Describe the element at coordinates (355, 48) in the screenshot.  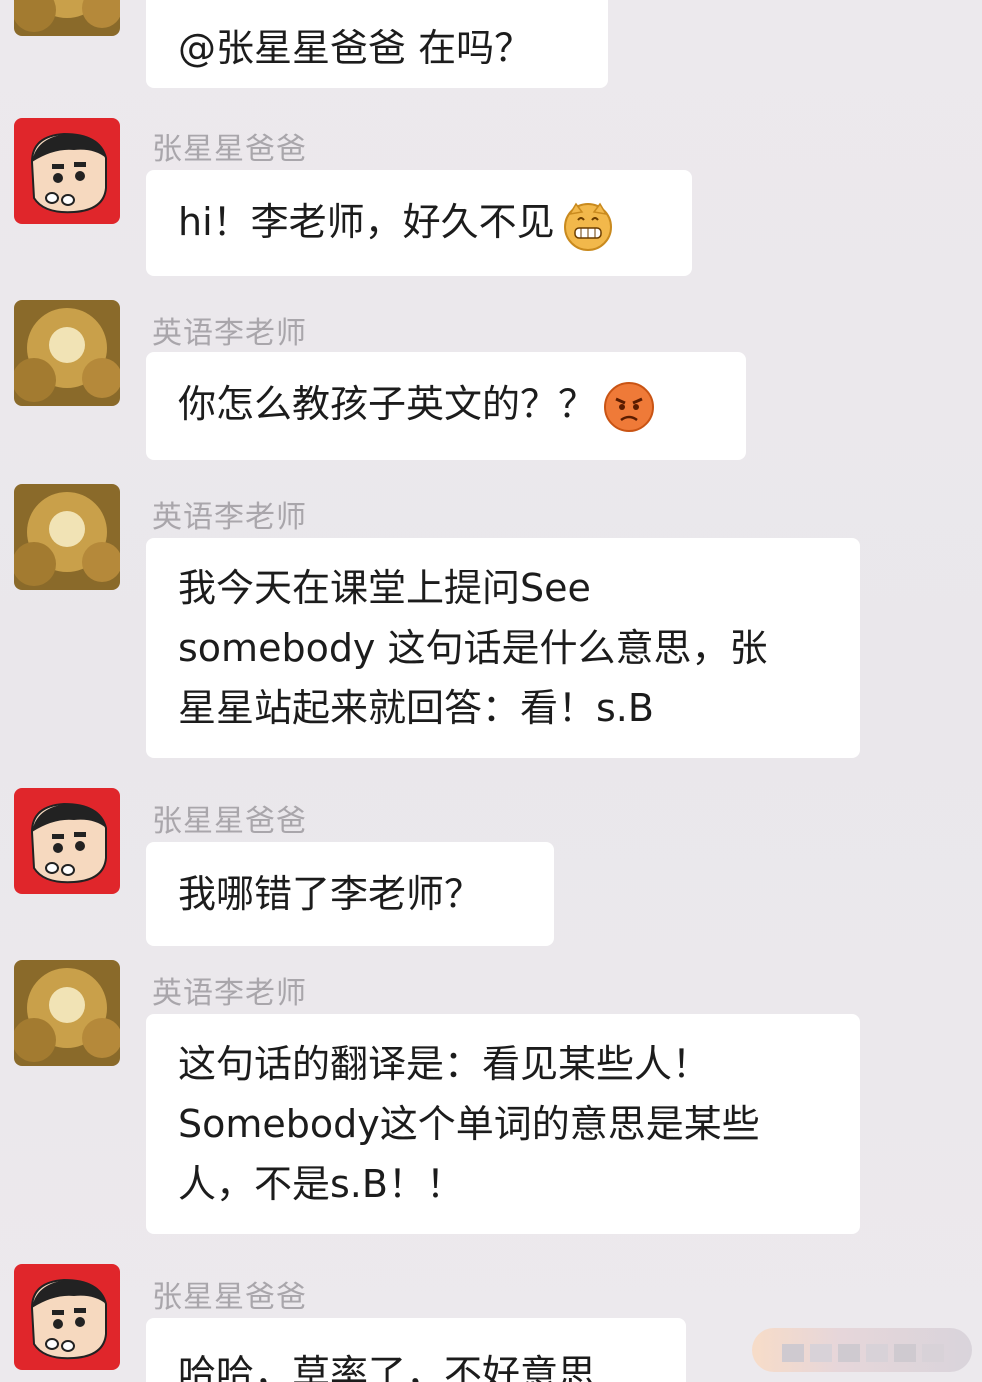
I see `message-text: @张星星爸爸 在吗？` at that location.